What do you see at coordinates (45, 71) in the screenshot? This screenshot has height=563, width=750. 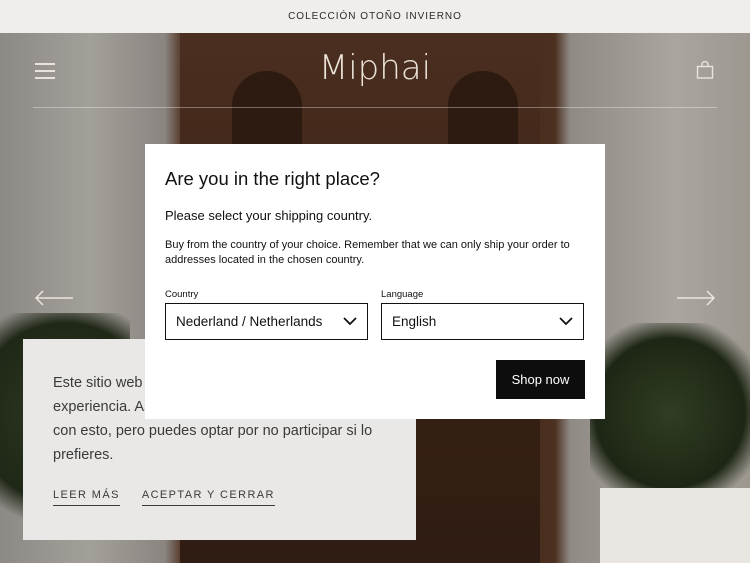 I see `hamburger-menu-icon` at bounding box center [45, 71].